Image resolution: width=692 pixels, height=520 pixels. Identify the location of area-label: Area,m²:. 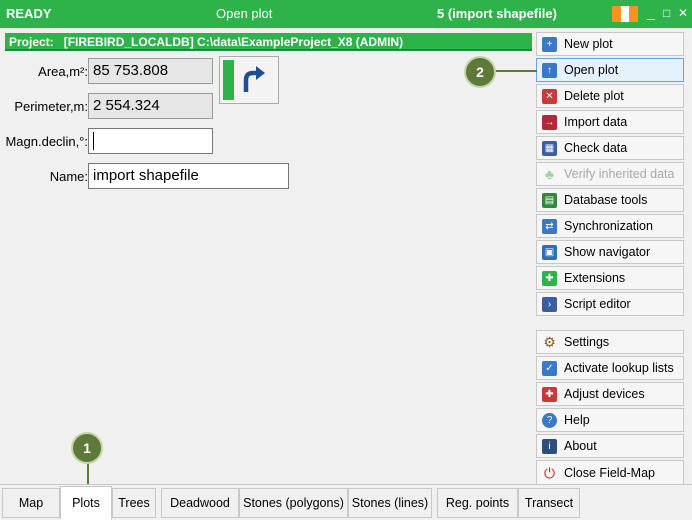
(63, 71).